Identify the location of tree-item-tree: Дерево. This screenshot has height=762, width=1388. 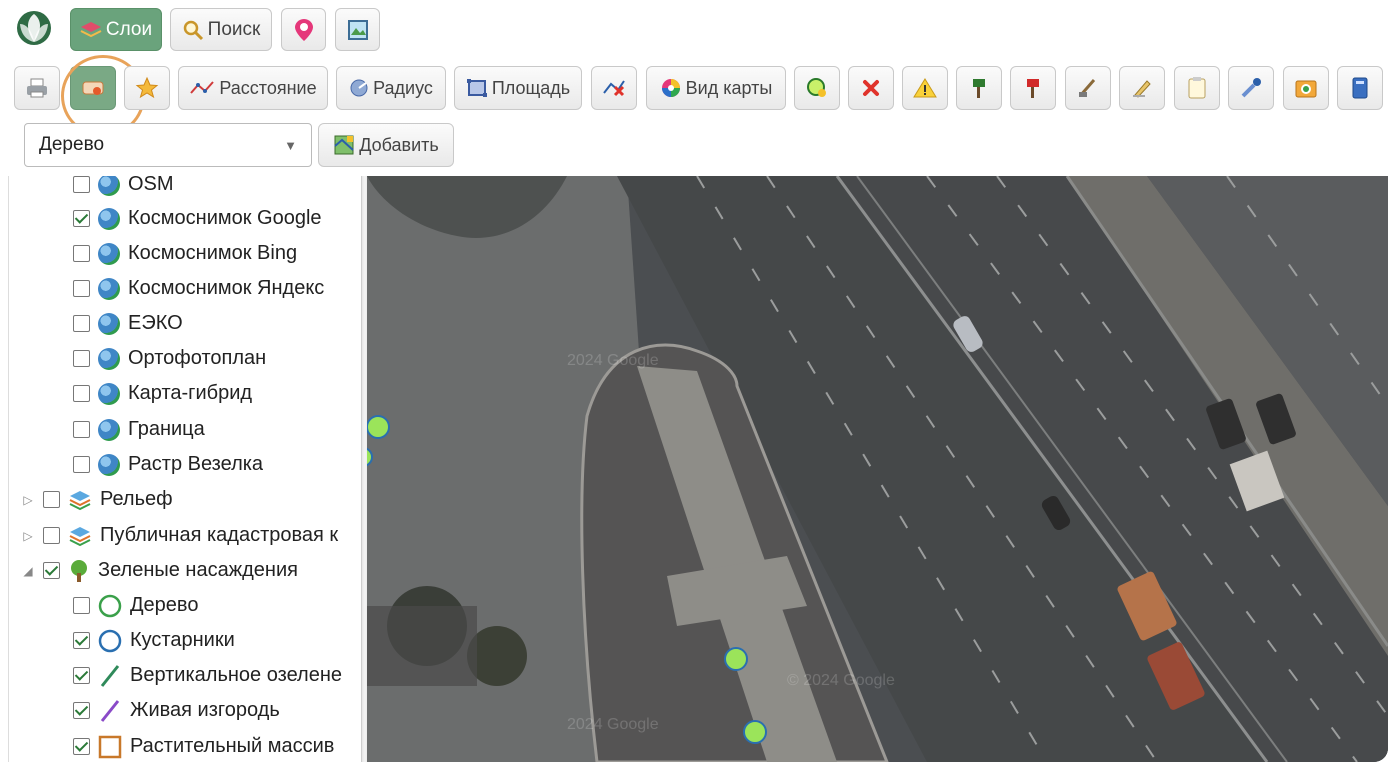
(135, 605).